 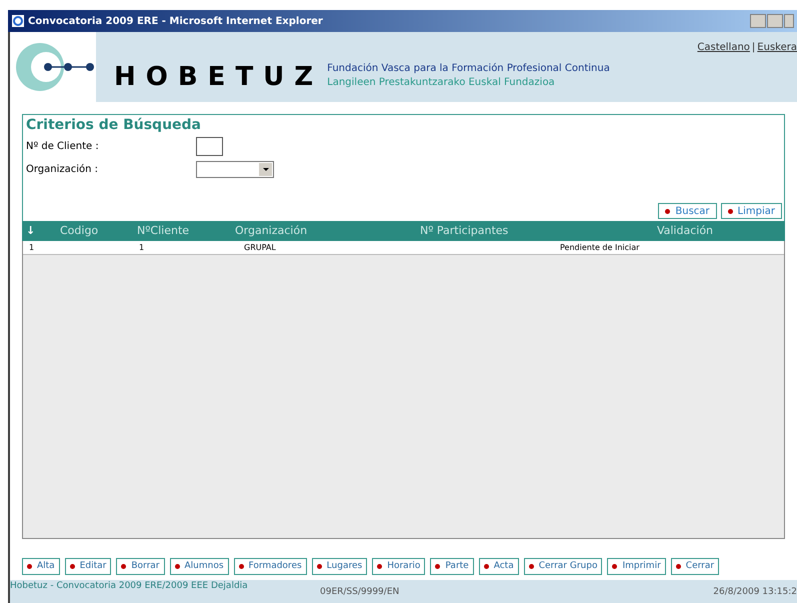 What do you see at coordinates (41, 566) in the screenshot?
I see `action-button: Alta` at bounding box center [41, 566].